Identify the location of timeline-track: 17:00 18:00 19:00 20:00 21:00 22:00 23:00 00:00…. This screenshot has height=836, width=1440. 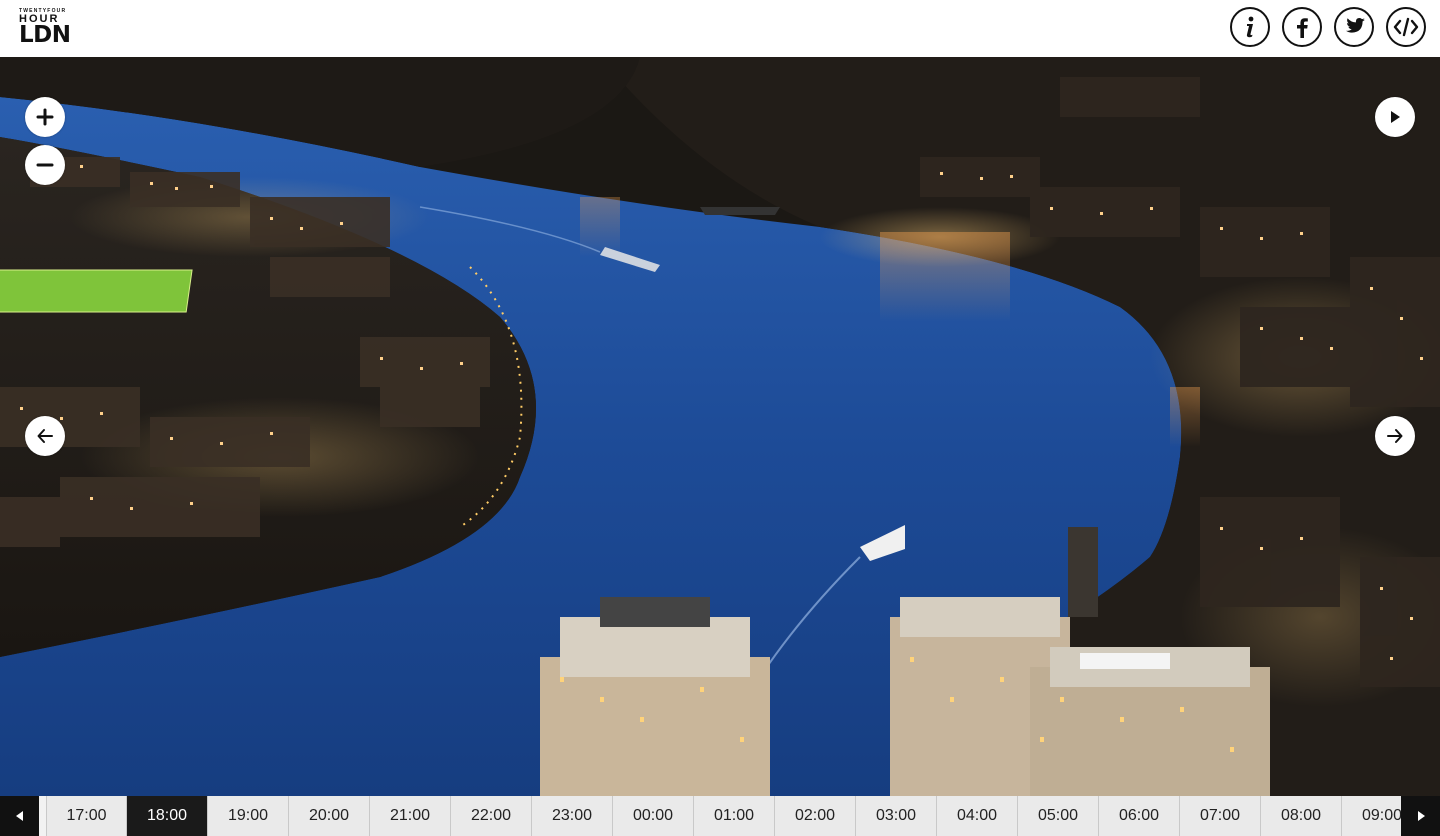
(720, 816).